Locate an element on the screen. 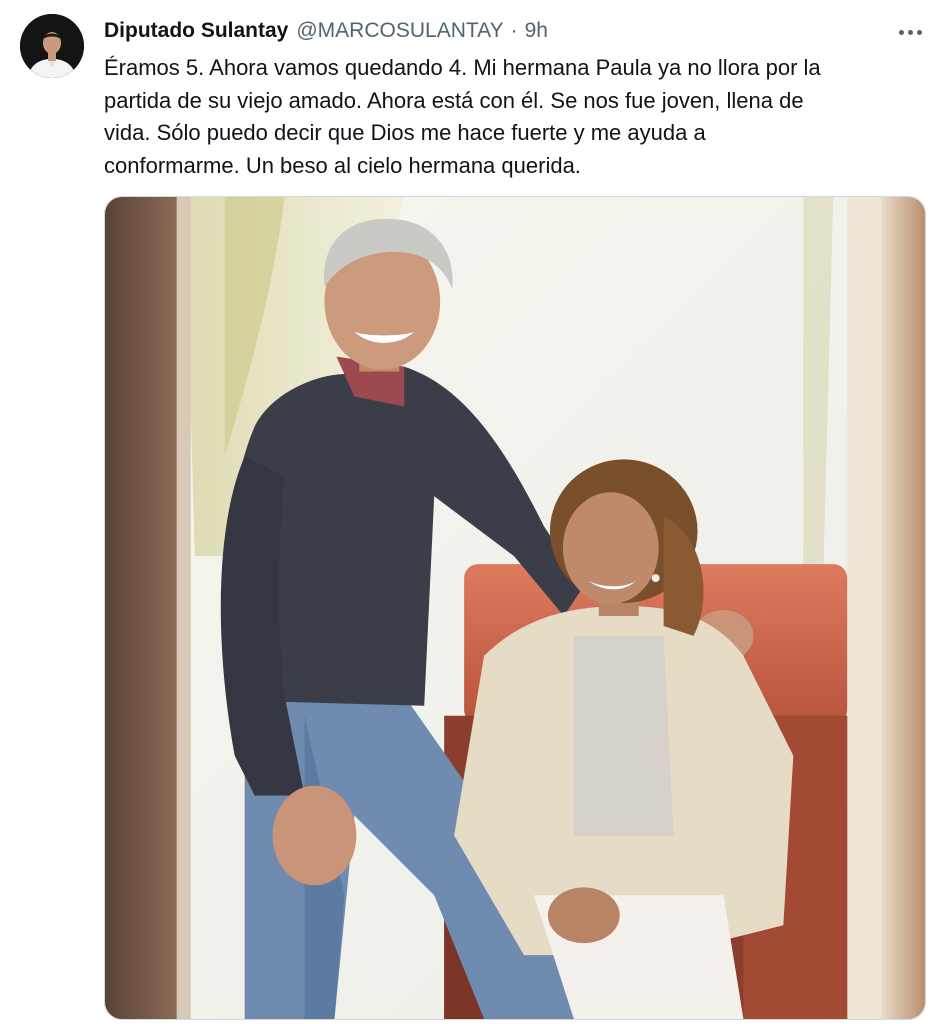 The height and width of the screenshot is (1024, 950). tweet-header: Diputado Sulantay @MARCOSULANTAY · 9h is located at coordinates (326, 31).